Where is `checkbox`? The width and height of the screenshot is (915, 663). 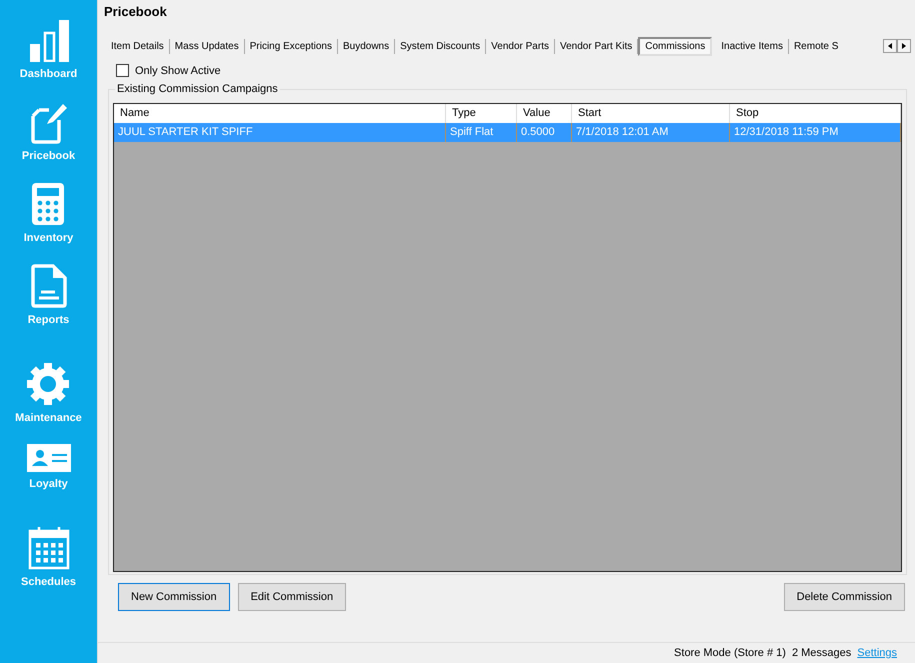 checkbox is located at coordinates (122, 70).